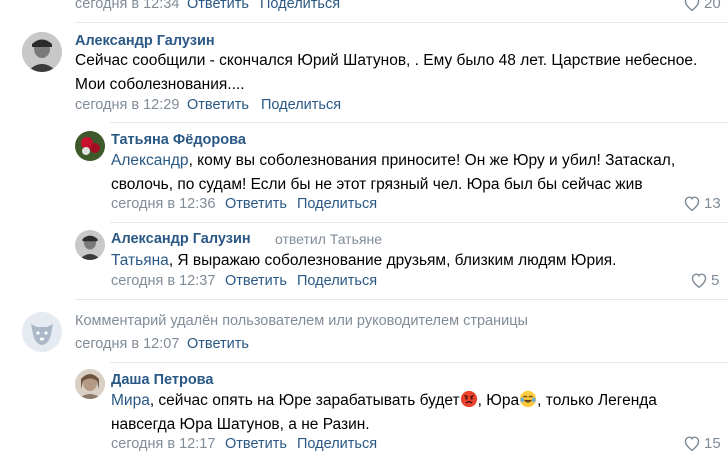 The image size is (728, 462). I want to click on like-button: 5, so click(704, 280).